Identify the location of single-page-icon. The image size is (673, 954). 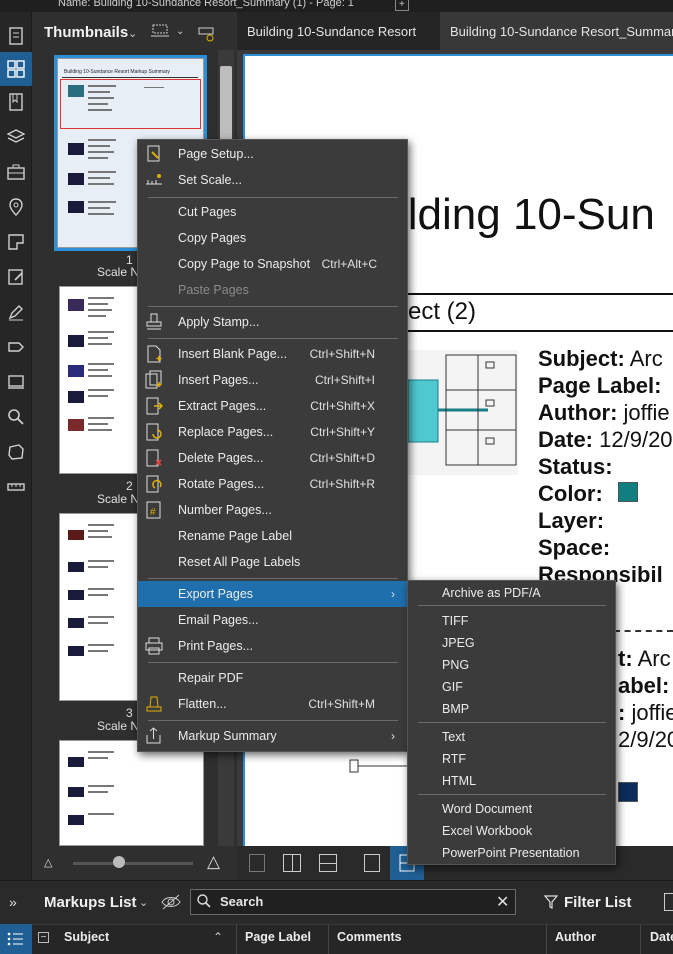
(257, 863).